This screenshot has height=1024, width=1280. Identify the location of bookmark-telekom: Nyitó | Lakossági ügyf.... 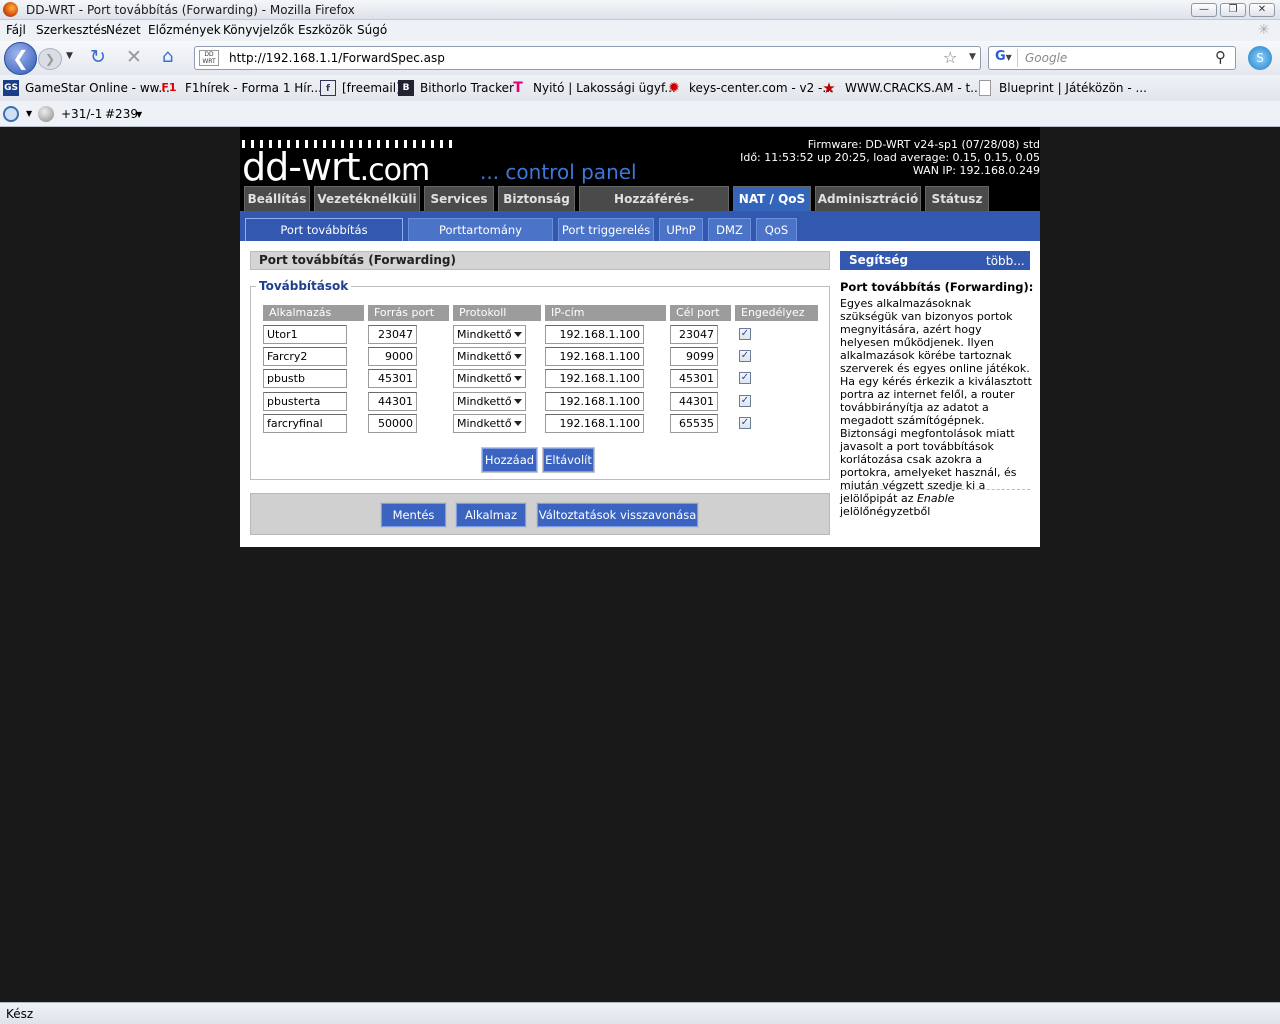
(604, 88).